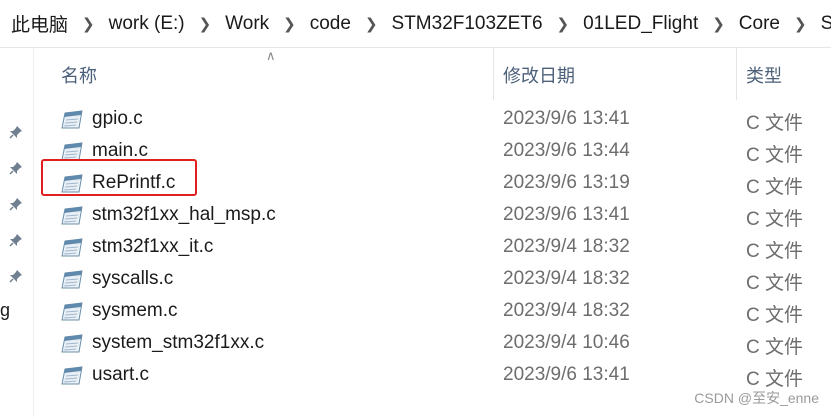 This screenshot has height=417, width=831. What do you see at coordinates (467, 24) in the screenshot?
I see `breadcrumb-project: STM32F103ZET6` at bounding box center [467, 24].